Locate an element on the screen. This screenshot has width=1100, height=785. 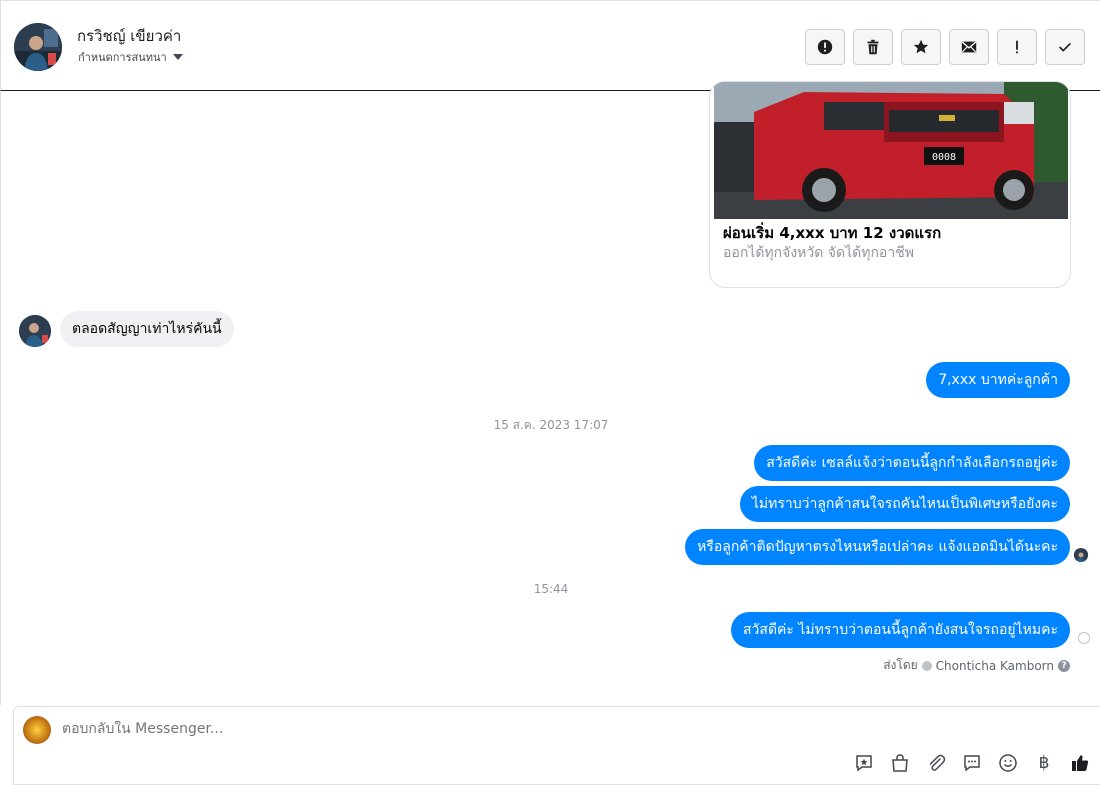
attach-button is located at coordinates (936, 763).